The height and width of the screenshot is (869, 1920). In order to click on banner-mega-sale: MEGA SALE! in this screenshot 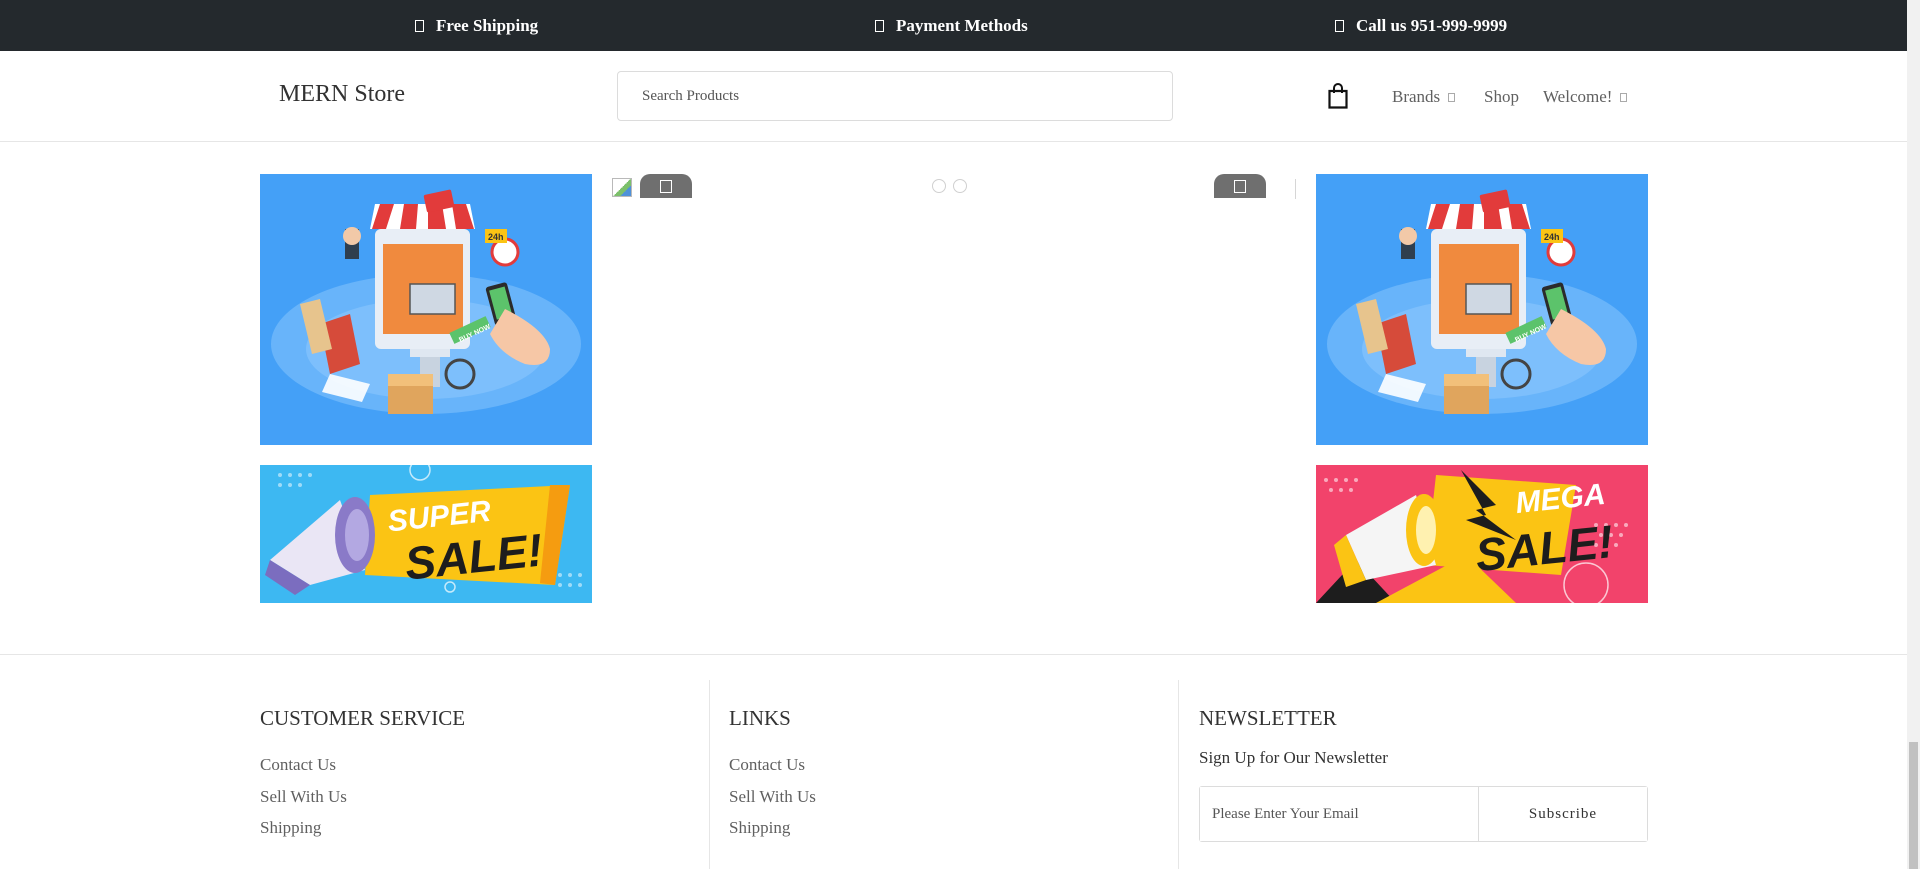, I will do `click(1482, 534)`.